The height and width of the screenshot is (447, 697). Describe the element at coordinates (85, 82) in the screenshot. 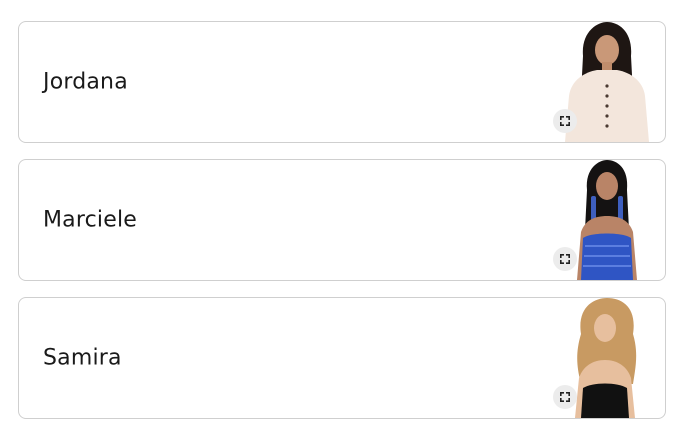

I see `option-name: Jordana` at that location.